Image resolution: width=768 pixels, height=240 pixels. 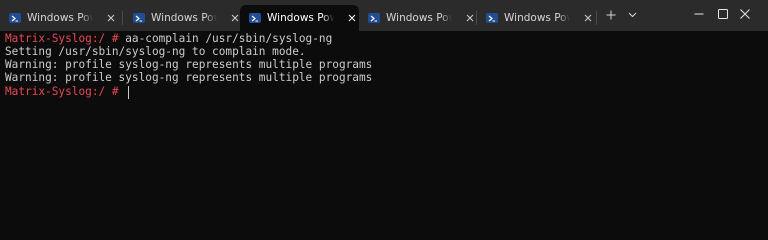 I want to click on command-text, so click(x=122, y=92).